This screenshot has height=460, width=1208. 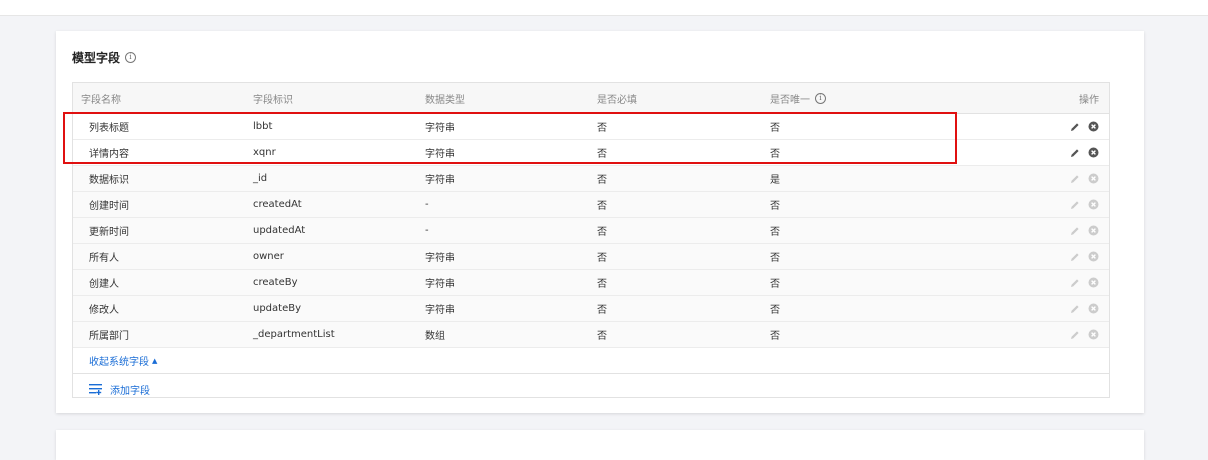 I want to click on header-unique: 是否唯一 i, so click(x=798, y=98).